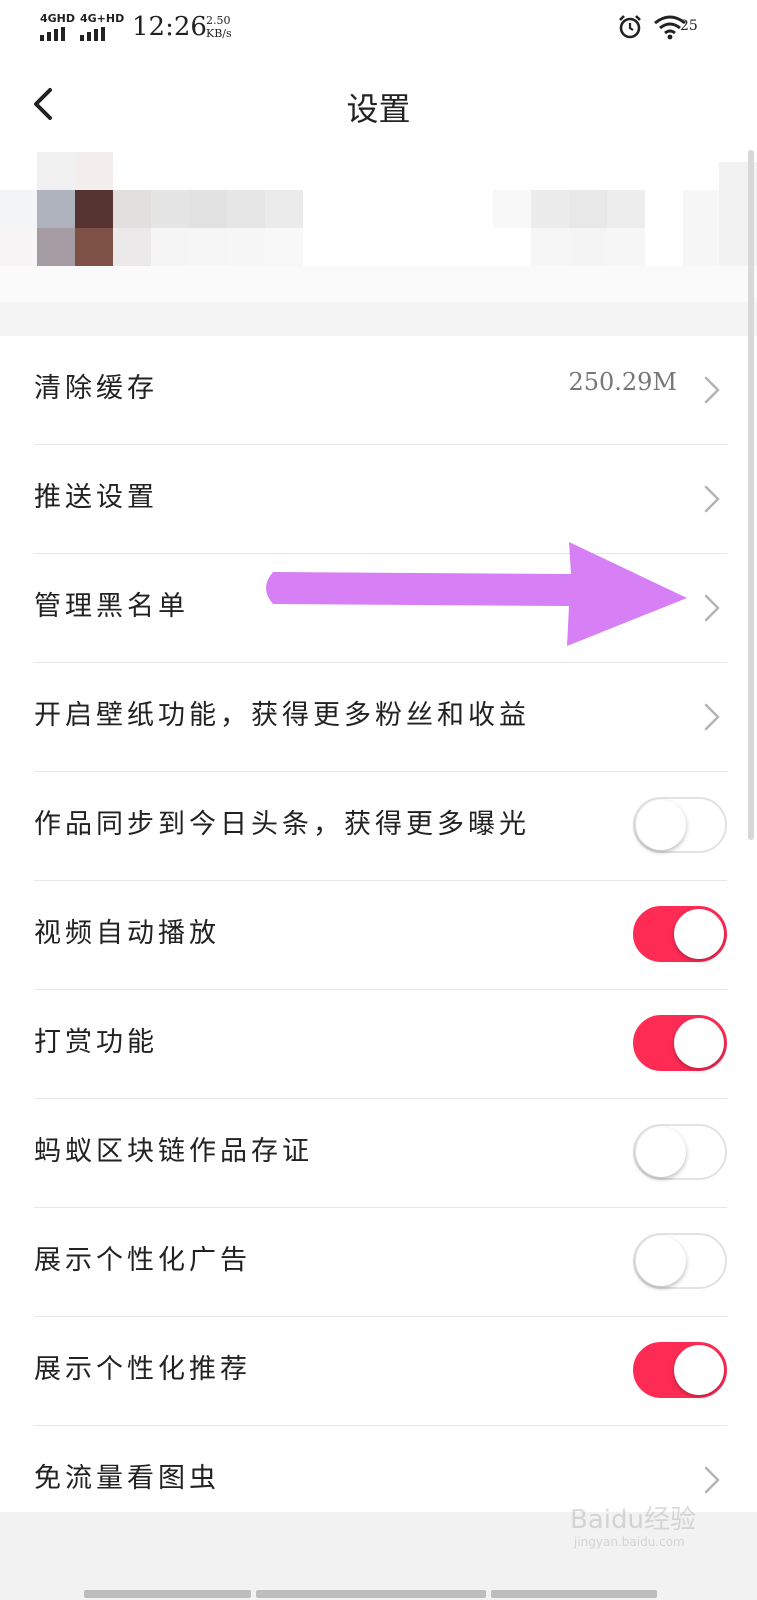 The image size is (757, 1600). Describe the element at coordinates (380, 1371) in the screenshot. I see `setting-row-personalized-recommend: 展示个性化推荐` at that location.